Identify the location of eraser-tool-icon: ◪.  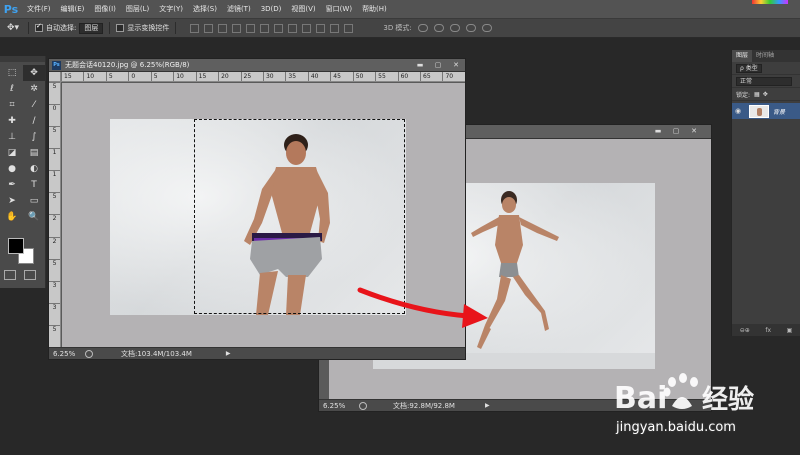
(12, 153).